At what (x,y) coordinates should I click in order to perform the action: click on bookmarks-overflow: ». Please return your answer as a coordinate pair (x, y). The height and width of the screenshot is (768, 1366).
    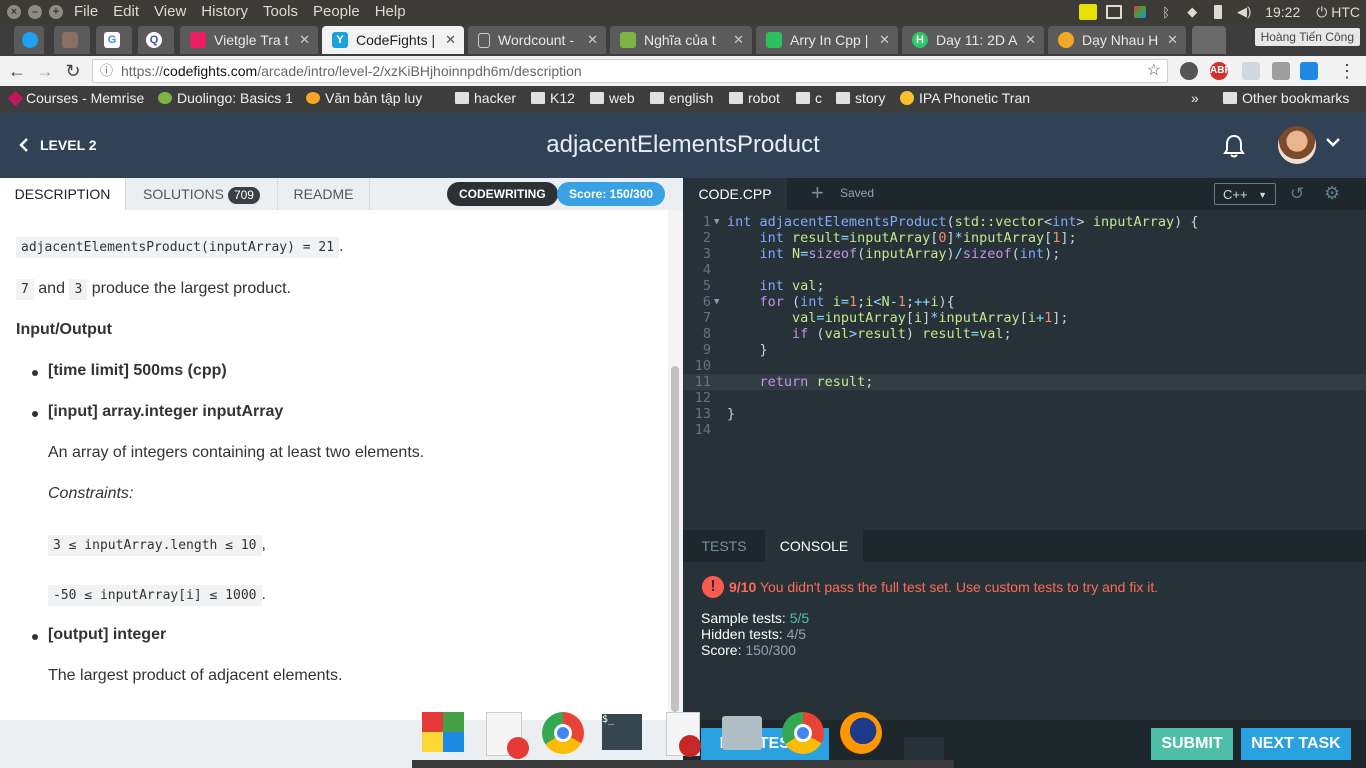
    Looking at the image, I should click on (1195, 98).